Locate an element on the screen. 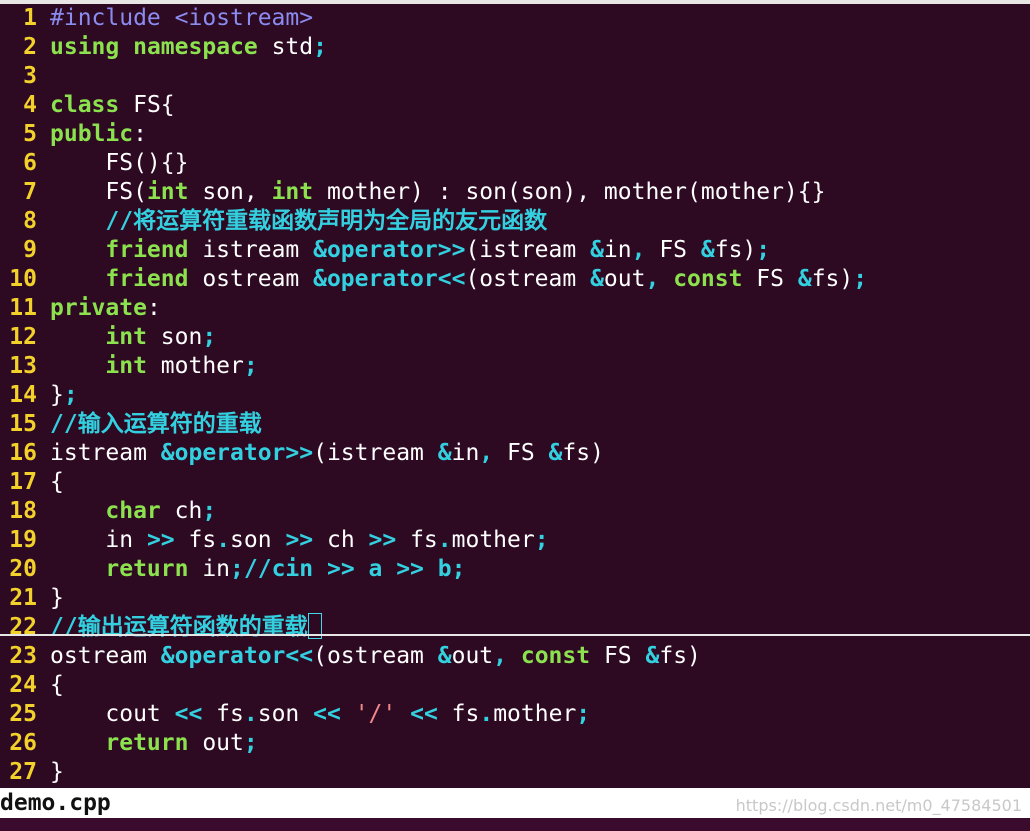 Image resolution: width=1030 pixels, height=831 pixels. code-text: using namespace std; is located at coordinates (188, 47).